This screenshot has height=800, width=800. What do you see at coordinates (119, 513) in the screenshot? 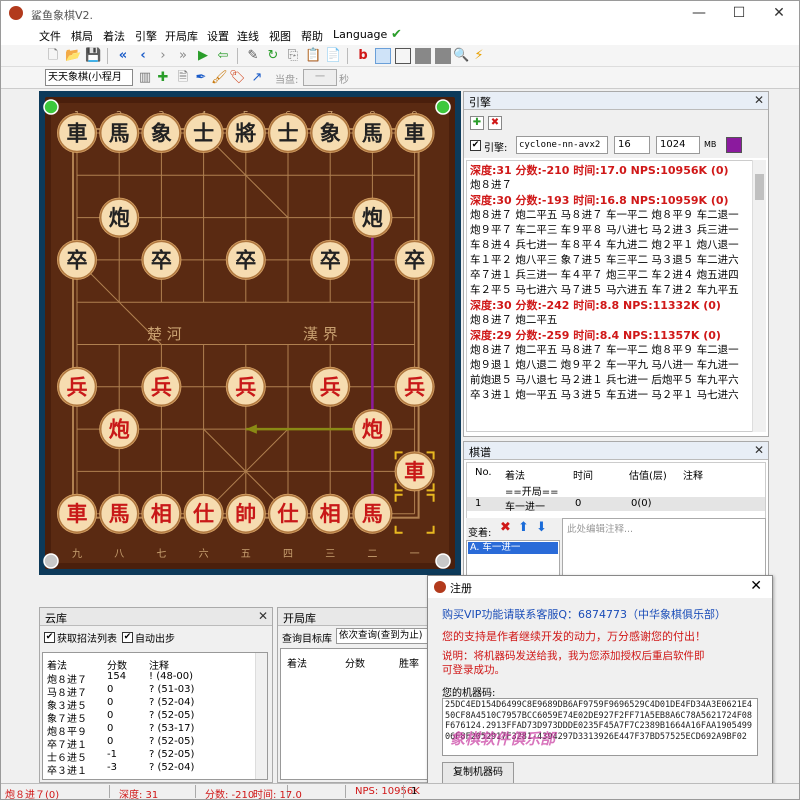
I see `red-horse-left: 馬` at bounding box center [119, 513].